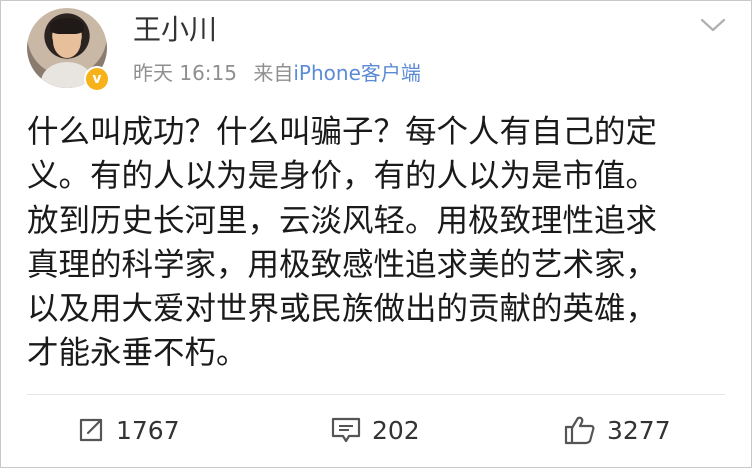  What do you see at coordinates (342, 309) in the screenshot?
I see `content-line: 以及用大爱对世界或民族做出的贡献的英雄，` at bounding box center [342, 309].